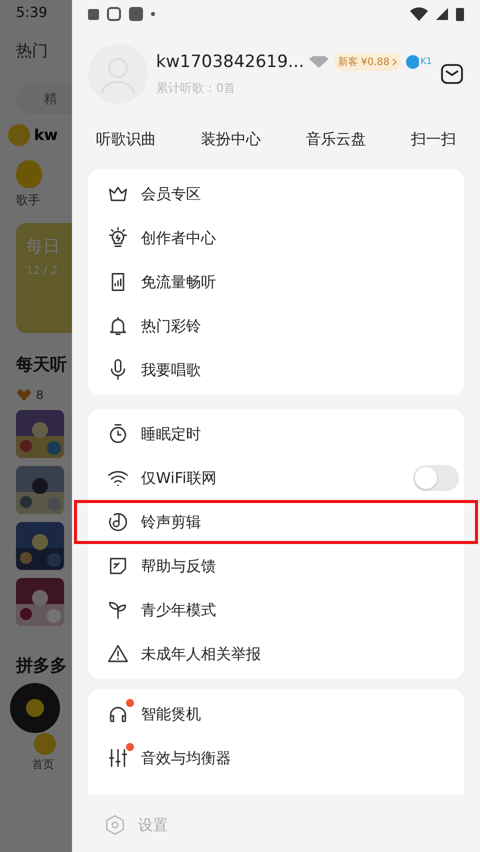  I want to click on lightbulb-icon, so click(118, 238).